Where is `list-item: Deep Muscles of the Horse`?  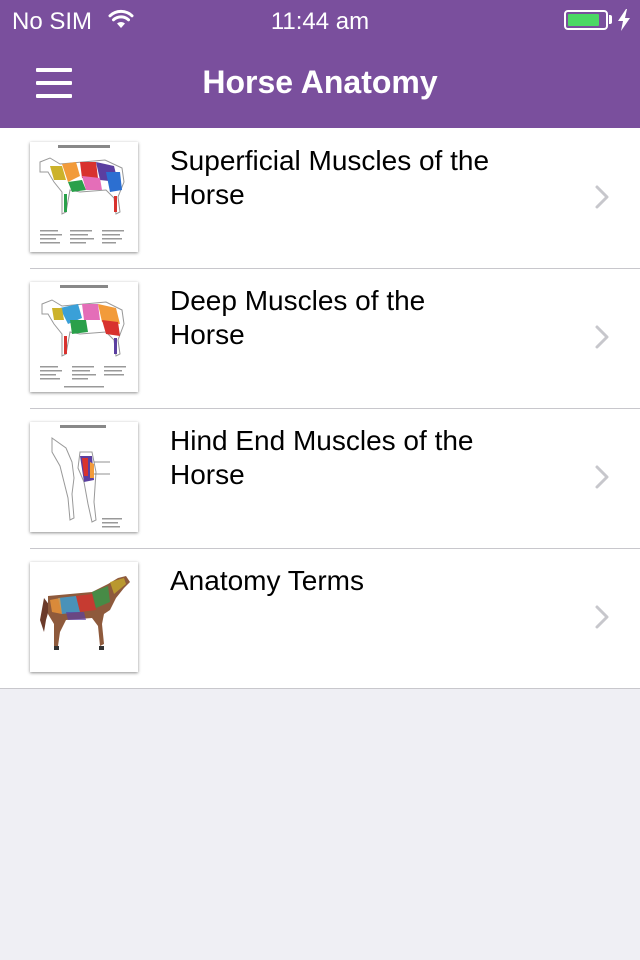 list-item: Deep Muscles of the Horse is located at coordinates (320, 338).